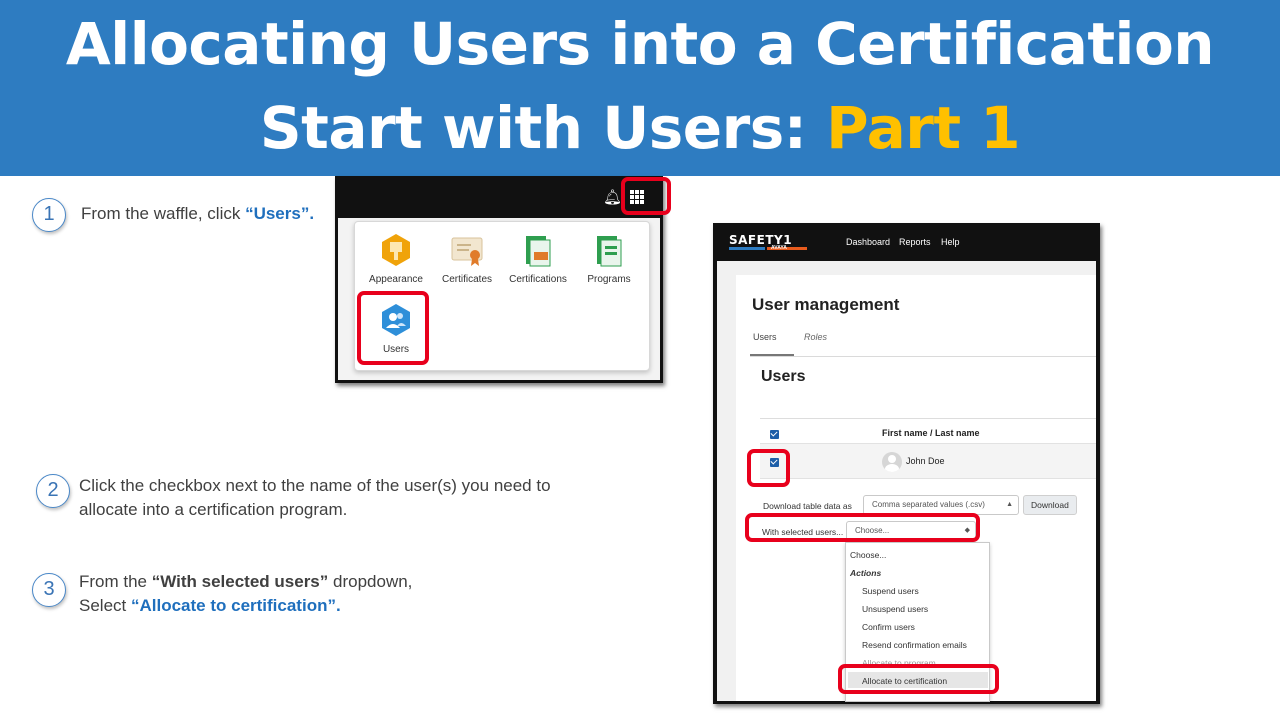 The height and width of the screenshot is (720, 1280). I want to click on top-bar: 🔔︎, so click(499, 197).